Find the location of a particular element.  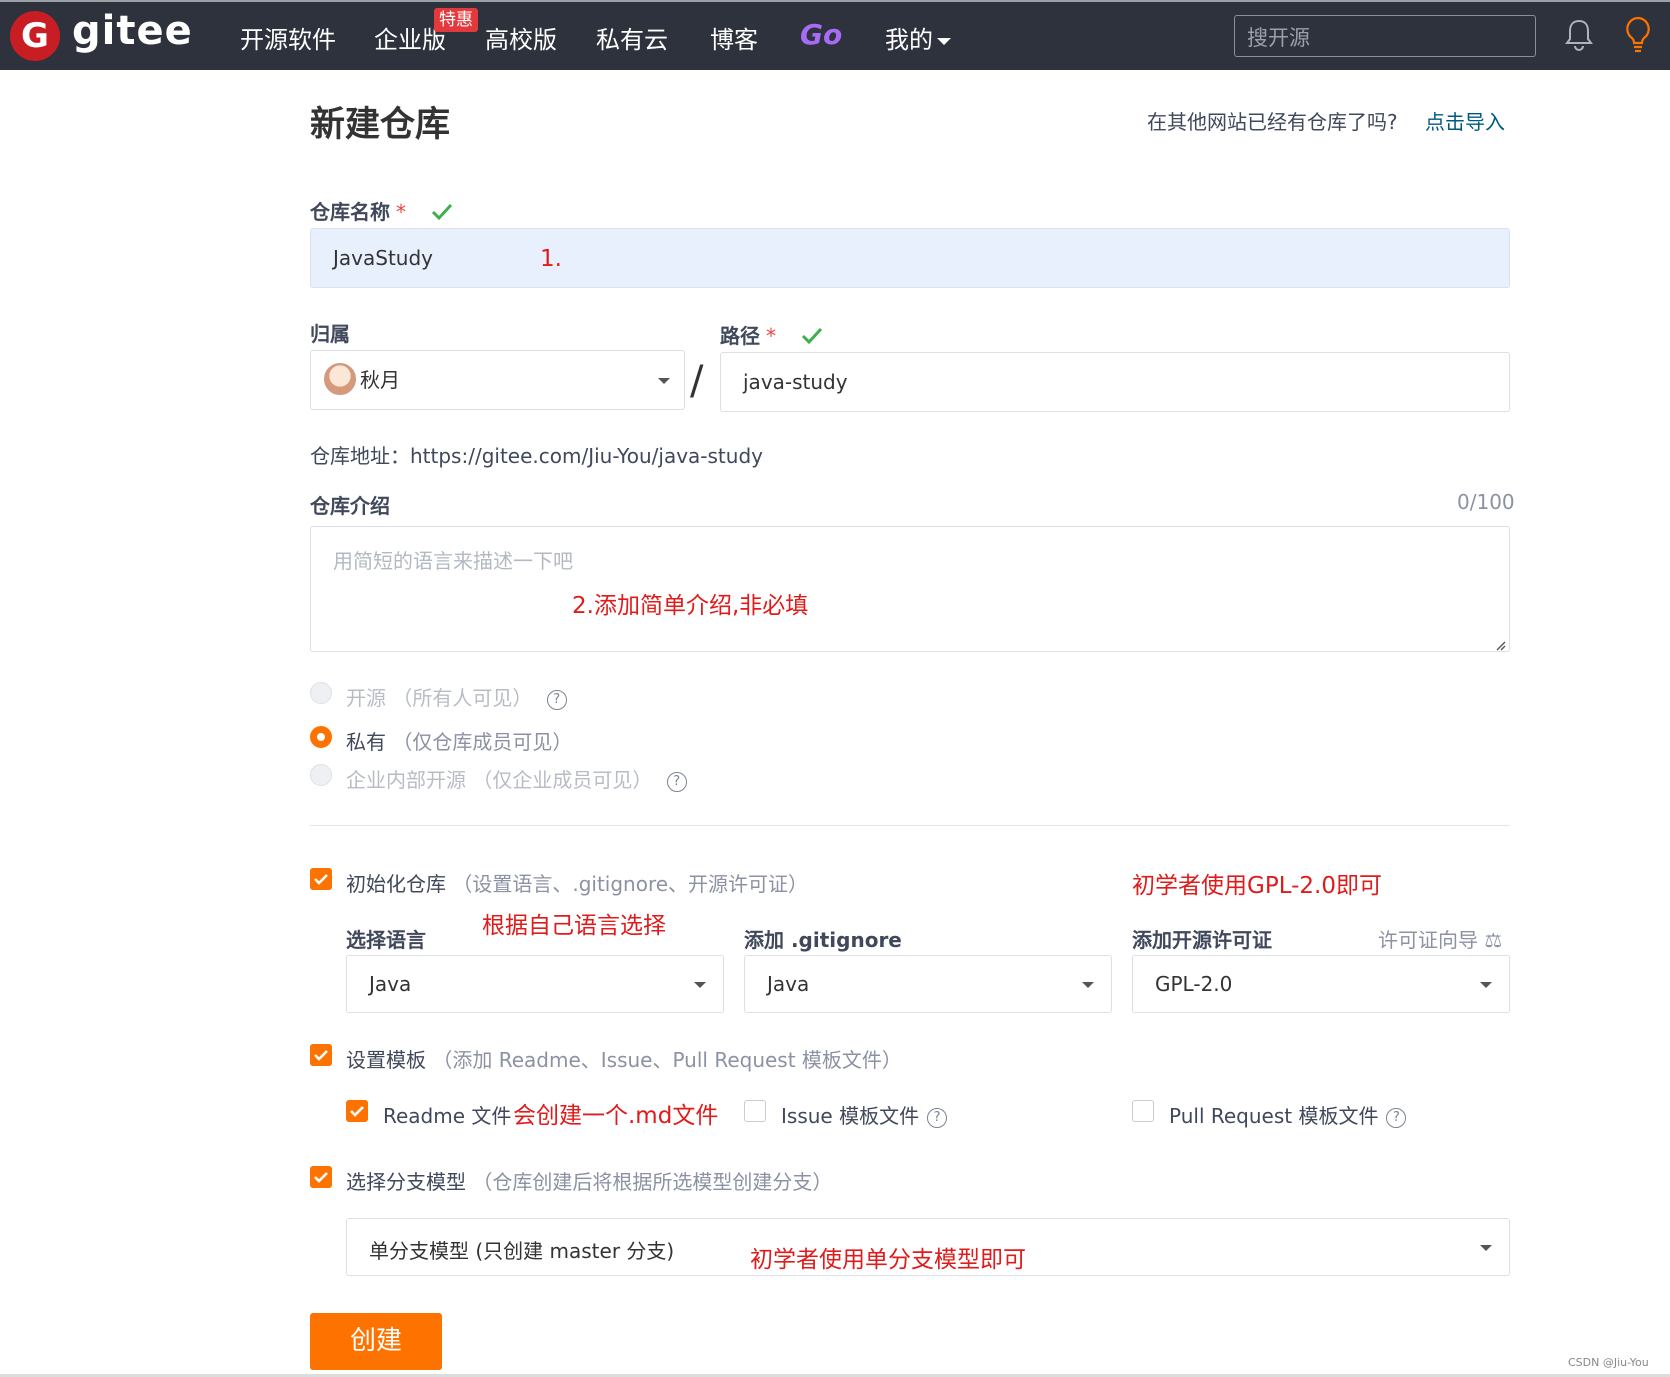

visibility-private: 私有 （仅仓库成员可见） is located at coordinates (459, 740).